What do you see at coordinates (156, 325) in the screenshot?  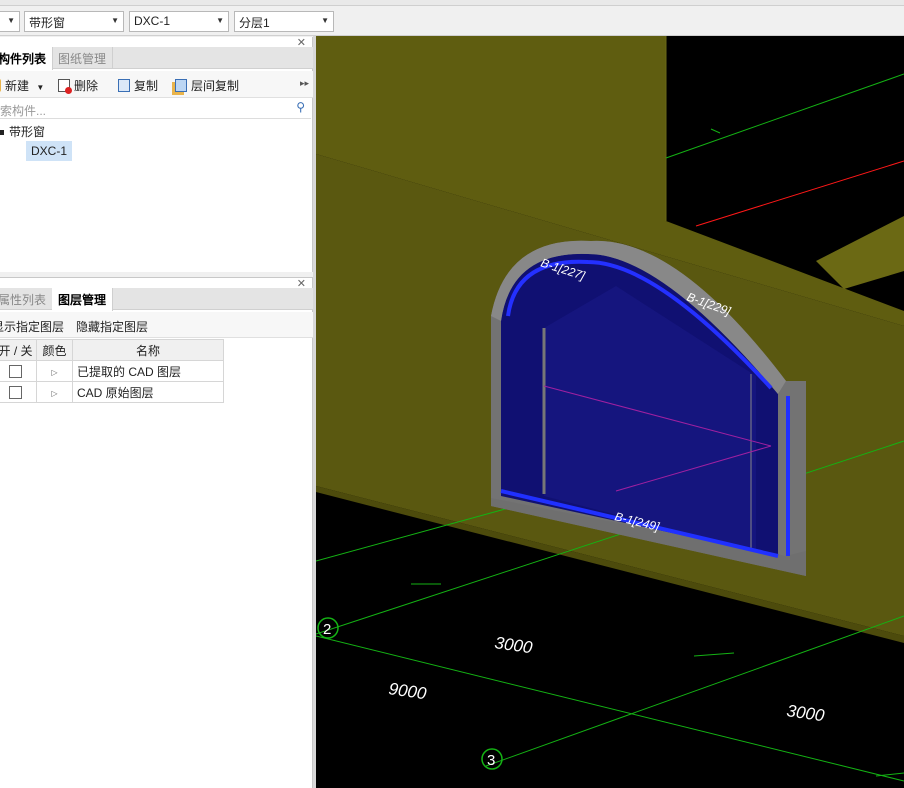 I see `layer-actions: 显示指定图层 隐藏指定图层` at bounding box center [156, 325].